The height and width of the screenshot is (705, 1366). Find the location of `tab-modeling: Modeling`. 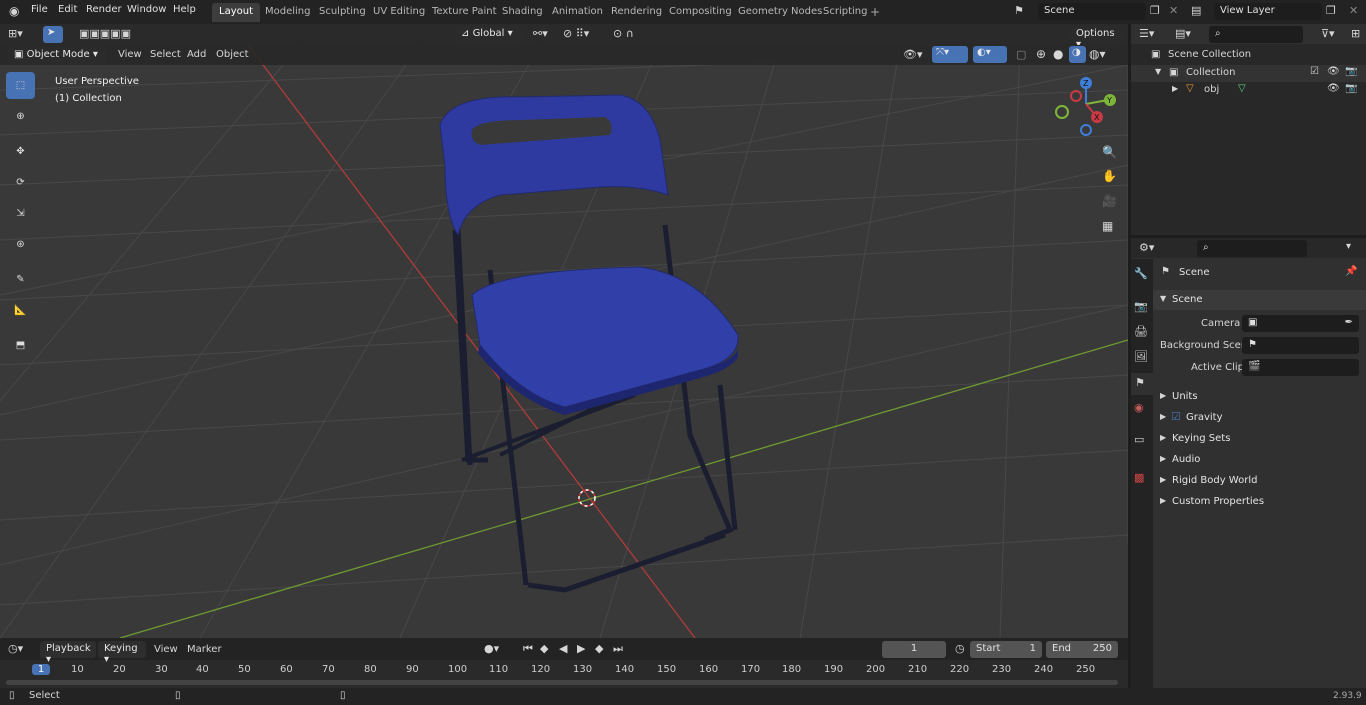

tab-modeling: Modeling is located at coordinates (288, 12).